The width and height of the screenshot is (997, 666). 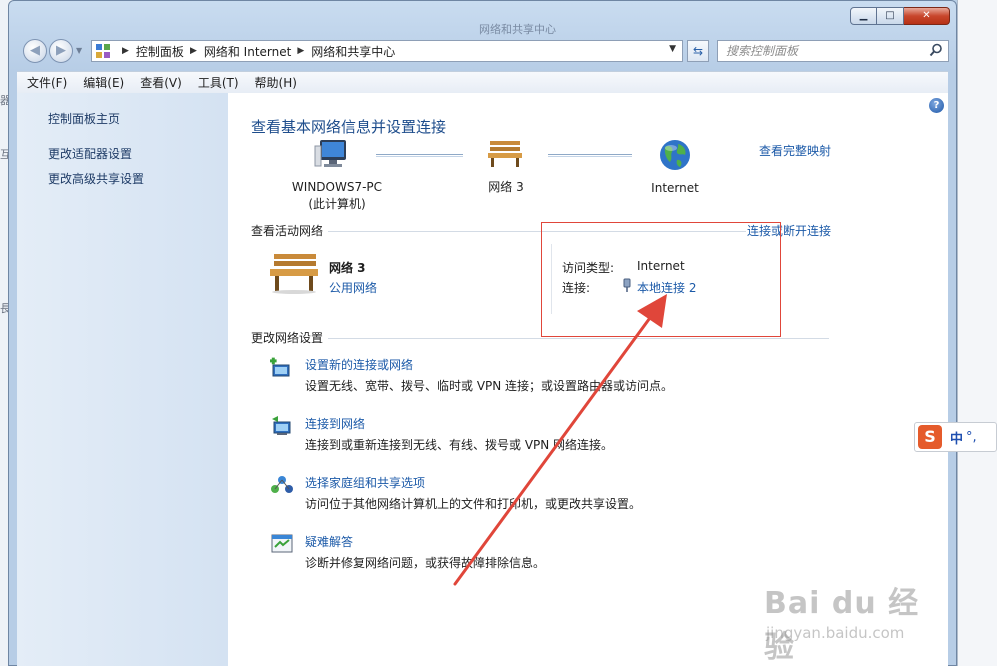 What do you see at coordinates (337, 204) in the screenshot?
I see `computer-subtitle: (此计算机)` at bounding box center [337, 204].